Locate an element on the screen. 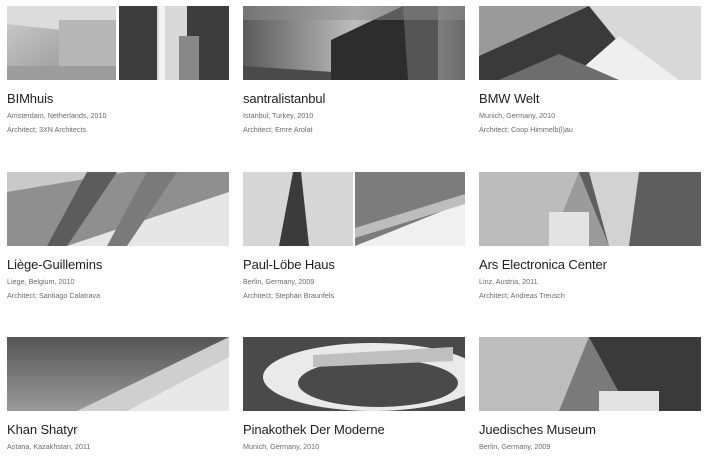 The image size is (708, 456). project-title: Paul-Löbe Haus is located at coordinates (289, 264).